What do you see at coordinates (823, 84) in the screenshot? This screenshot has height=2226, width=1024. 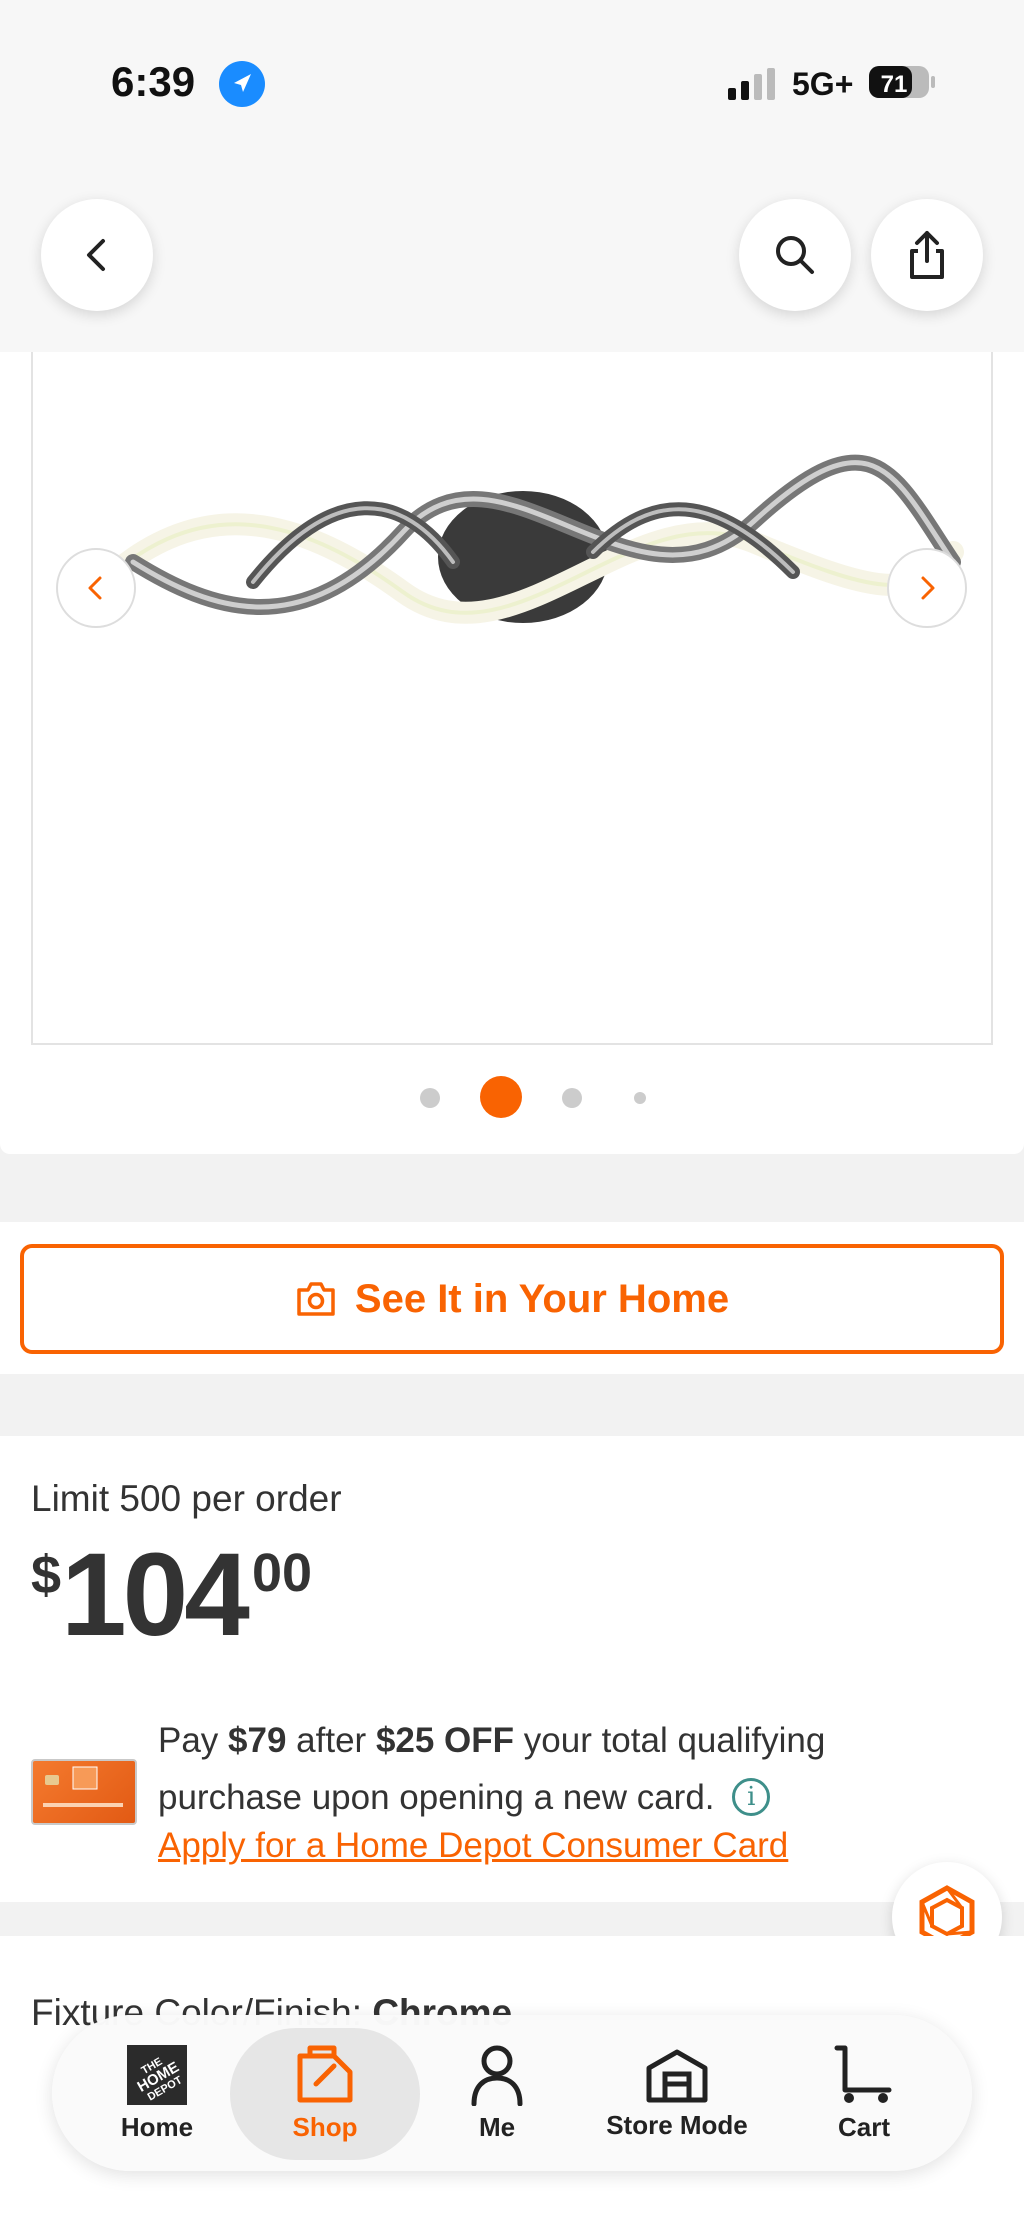 I see `network-type: 5G+` at bounding box center [823, 84].